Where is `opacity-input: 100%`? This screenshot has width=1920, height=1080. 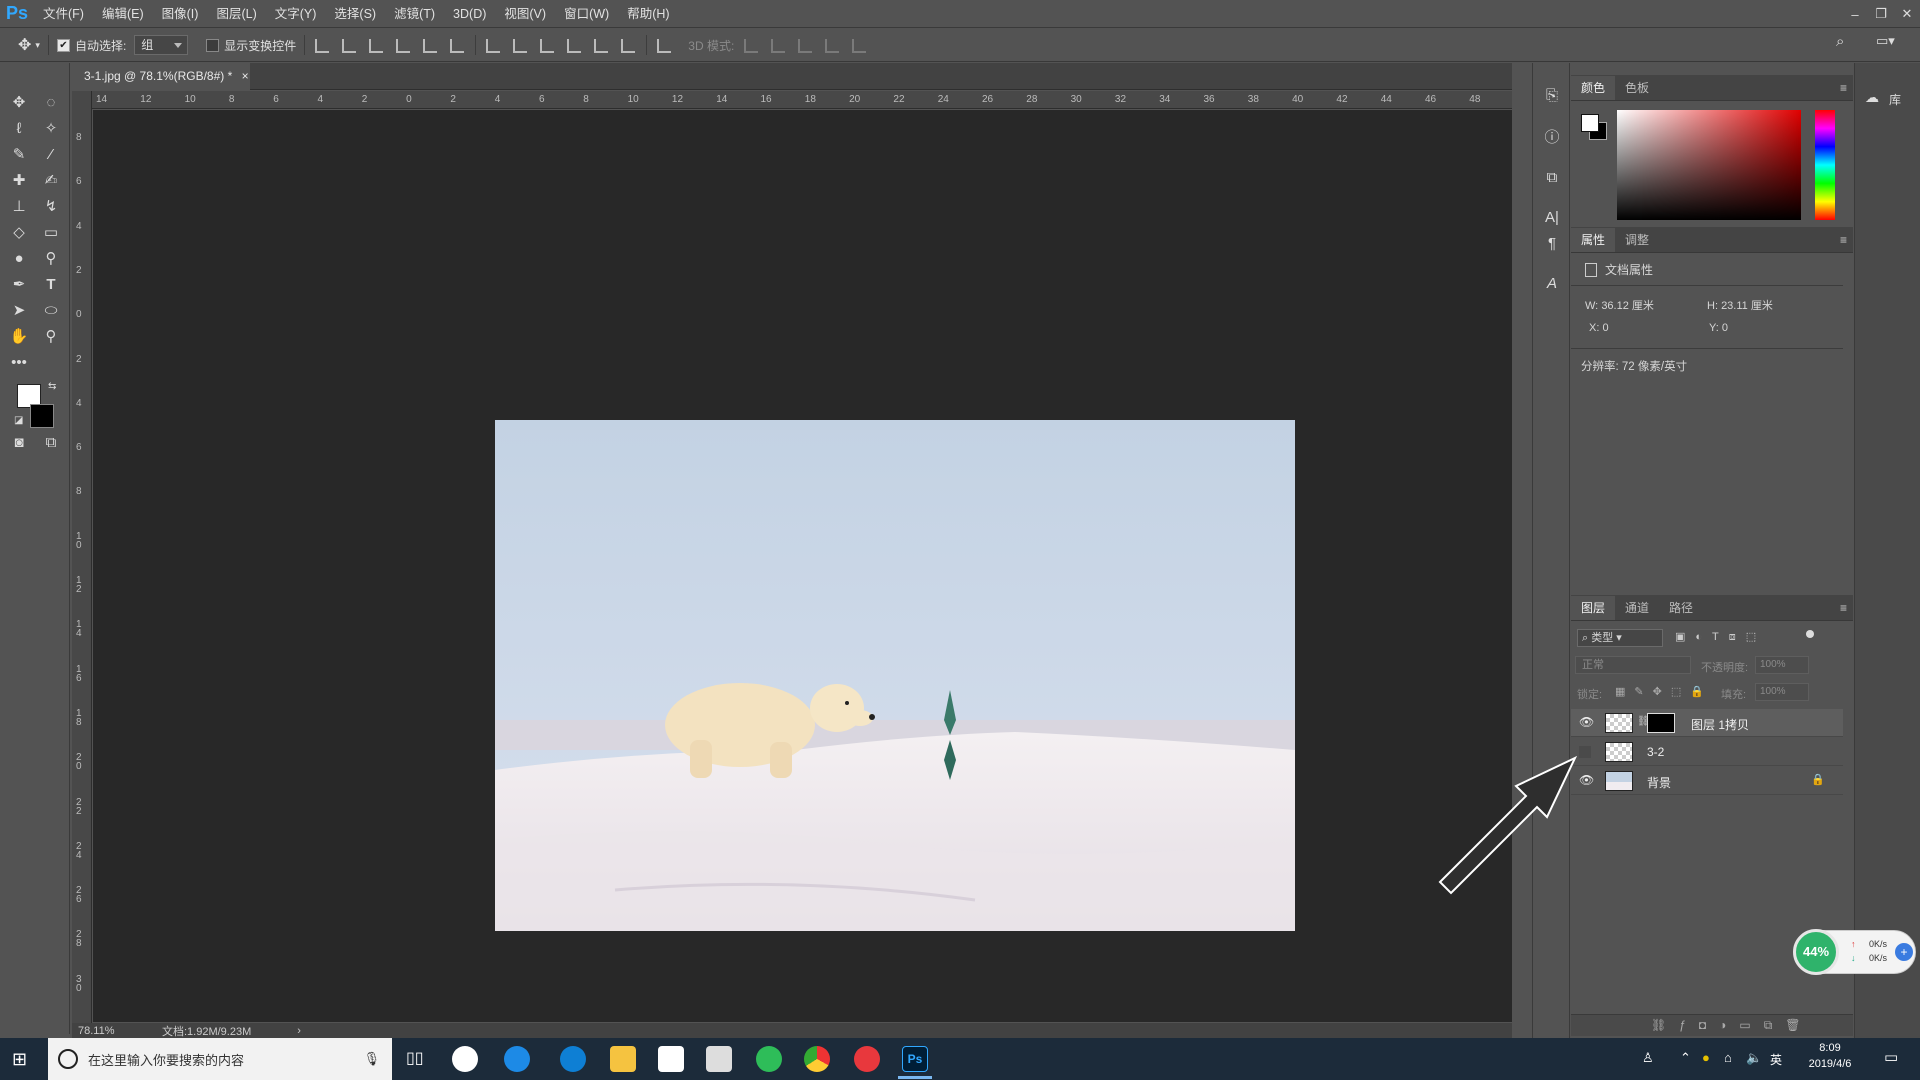 opacity-input: 100% is located at coordinates (1782, 665).